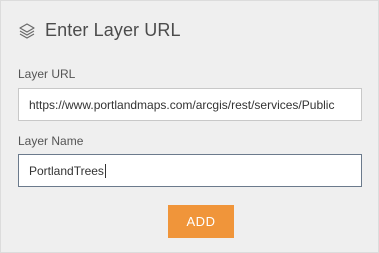 The width and height of the screenshot is (379, 253). I want to click on layer-name-label: Layer Name, so click(51, 141).